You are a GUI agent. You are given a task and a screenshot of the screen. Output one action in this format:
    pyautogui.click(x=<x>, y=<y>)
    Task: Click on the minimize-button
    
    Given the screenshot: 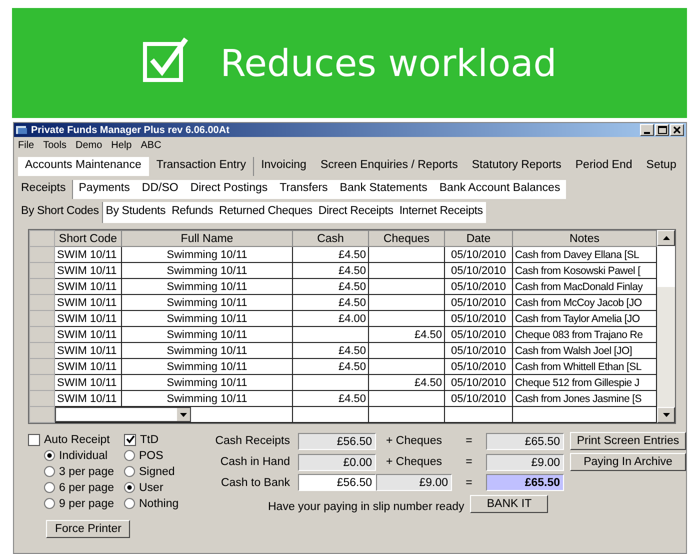 What is the action you would take?
    pyautogui.click(x=647, y=130)
    